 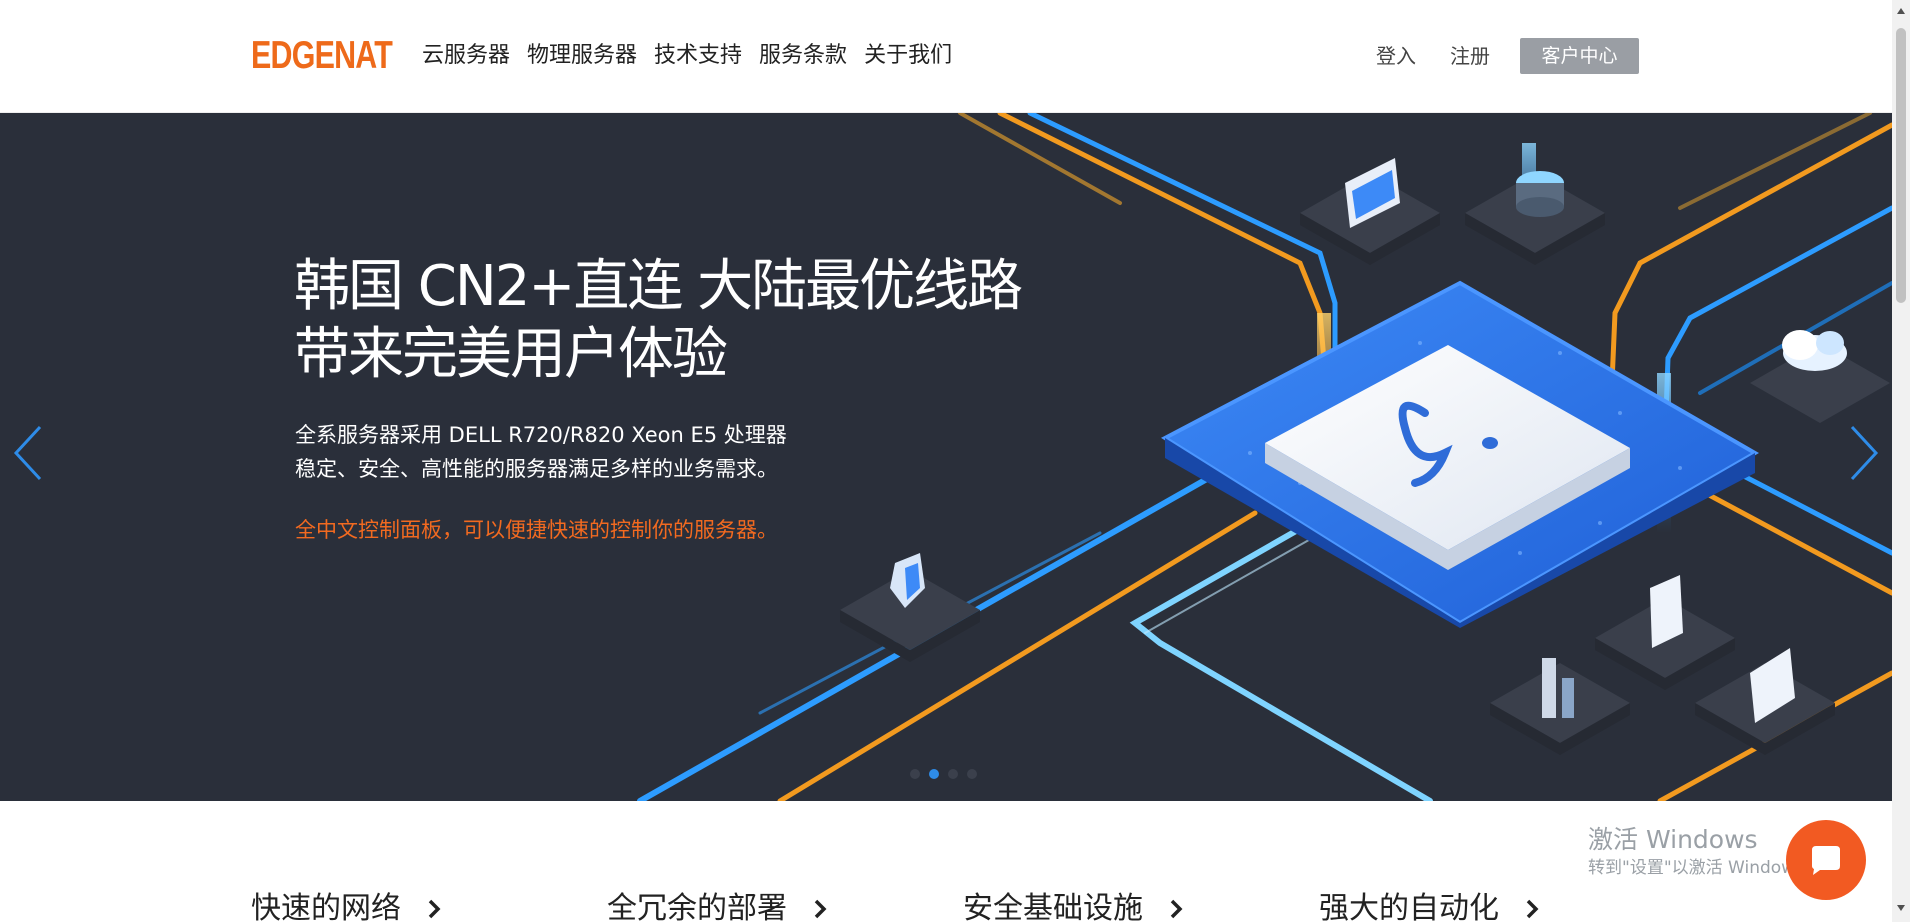 I want to click on feature-label: 全冗余的部署, so click(x=697, y=906).